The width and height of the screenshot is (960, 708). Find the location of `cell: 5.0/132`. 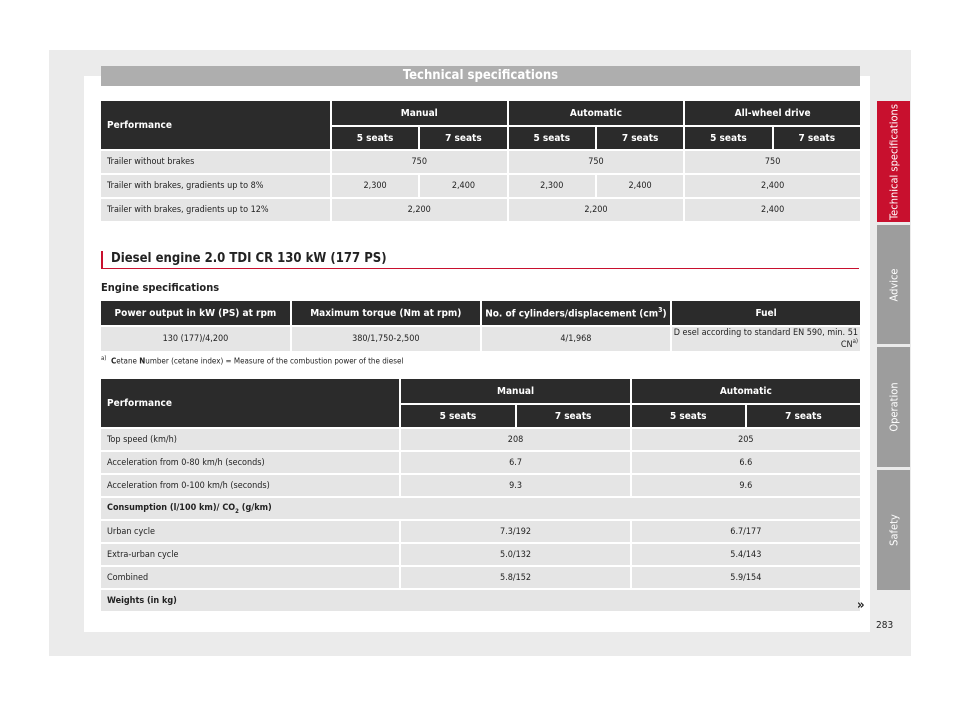

cell: 5.0/132 is located at coordinates (515, 554).